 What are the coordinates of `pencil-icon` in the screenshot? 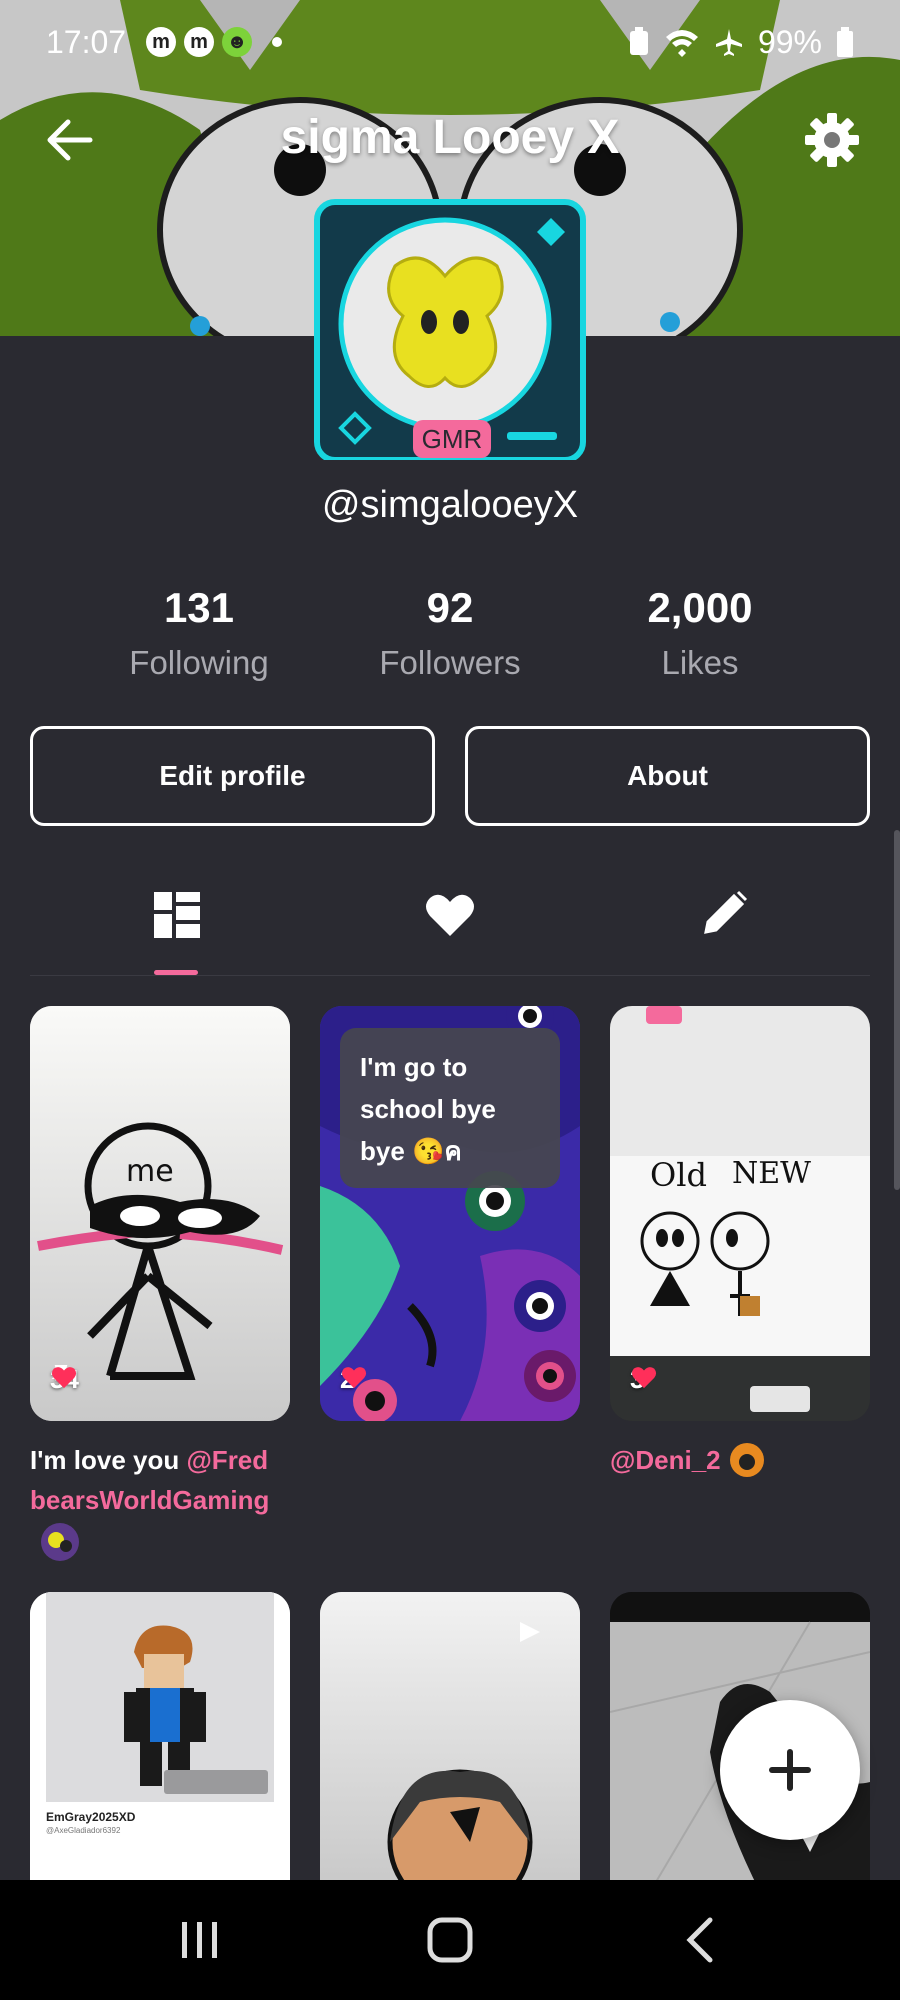 It's located at (724, 914).